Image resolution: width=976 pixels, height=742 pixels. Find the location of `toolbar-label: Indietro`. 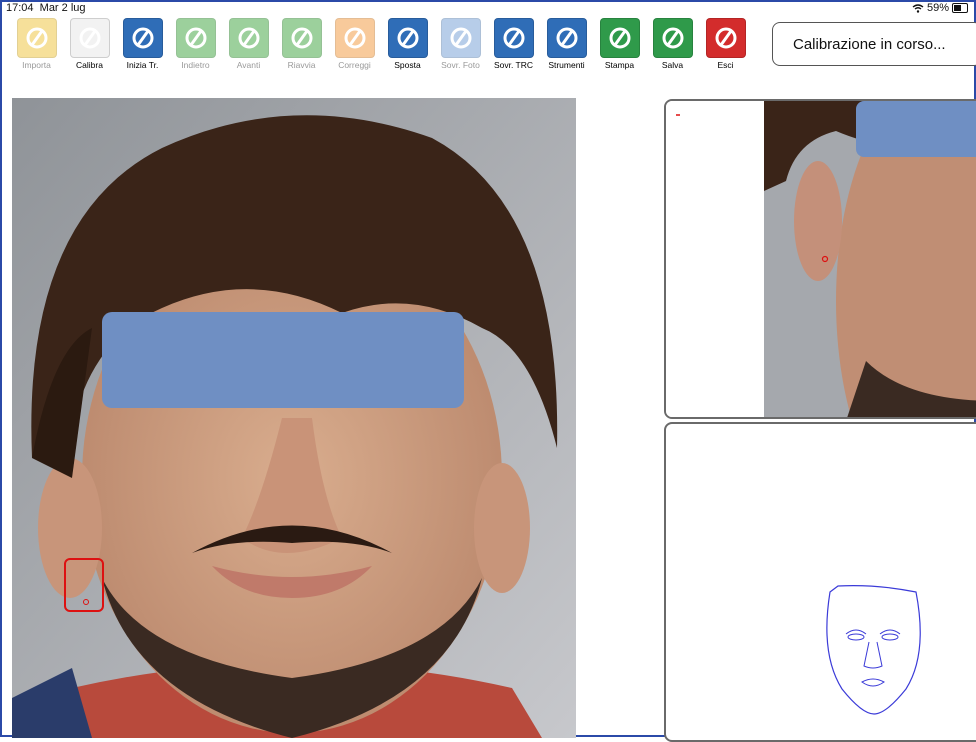

toolbar-label: Indietro is located at coordinates (195, 65).